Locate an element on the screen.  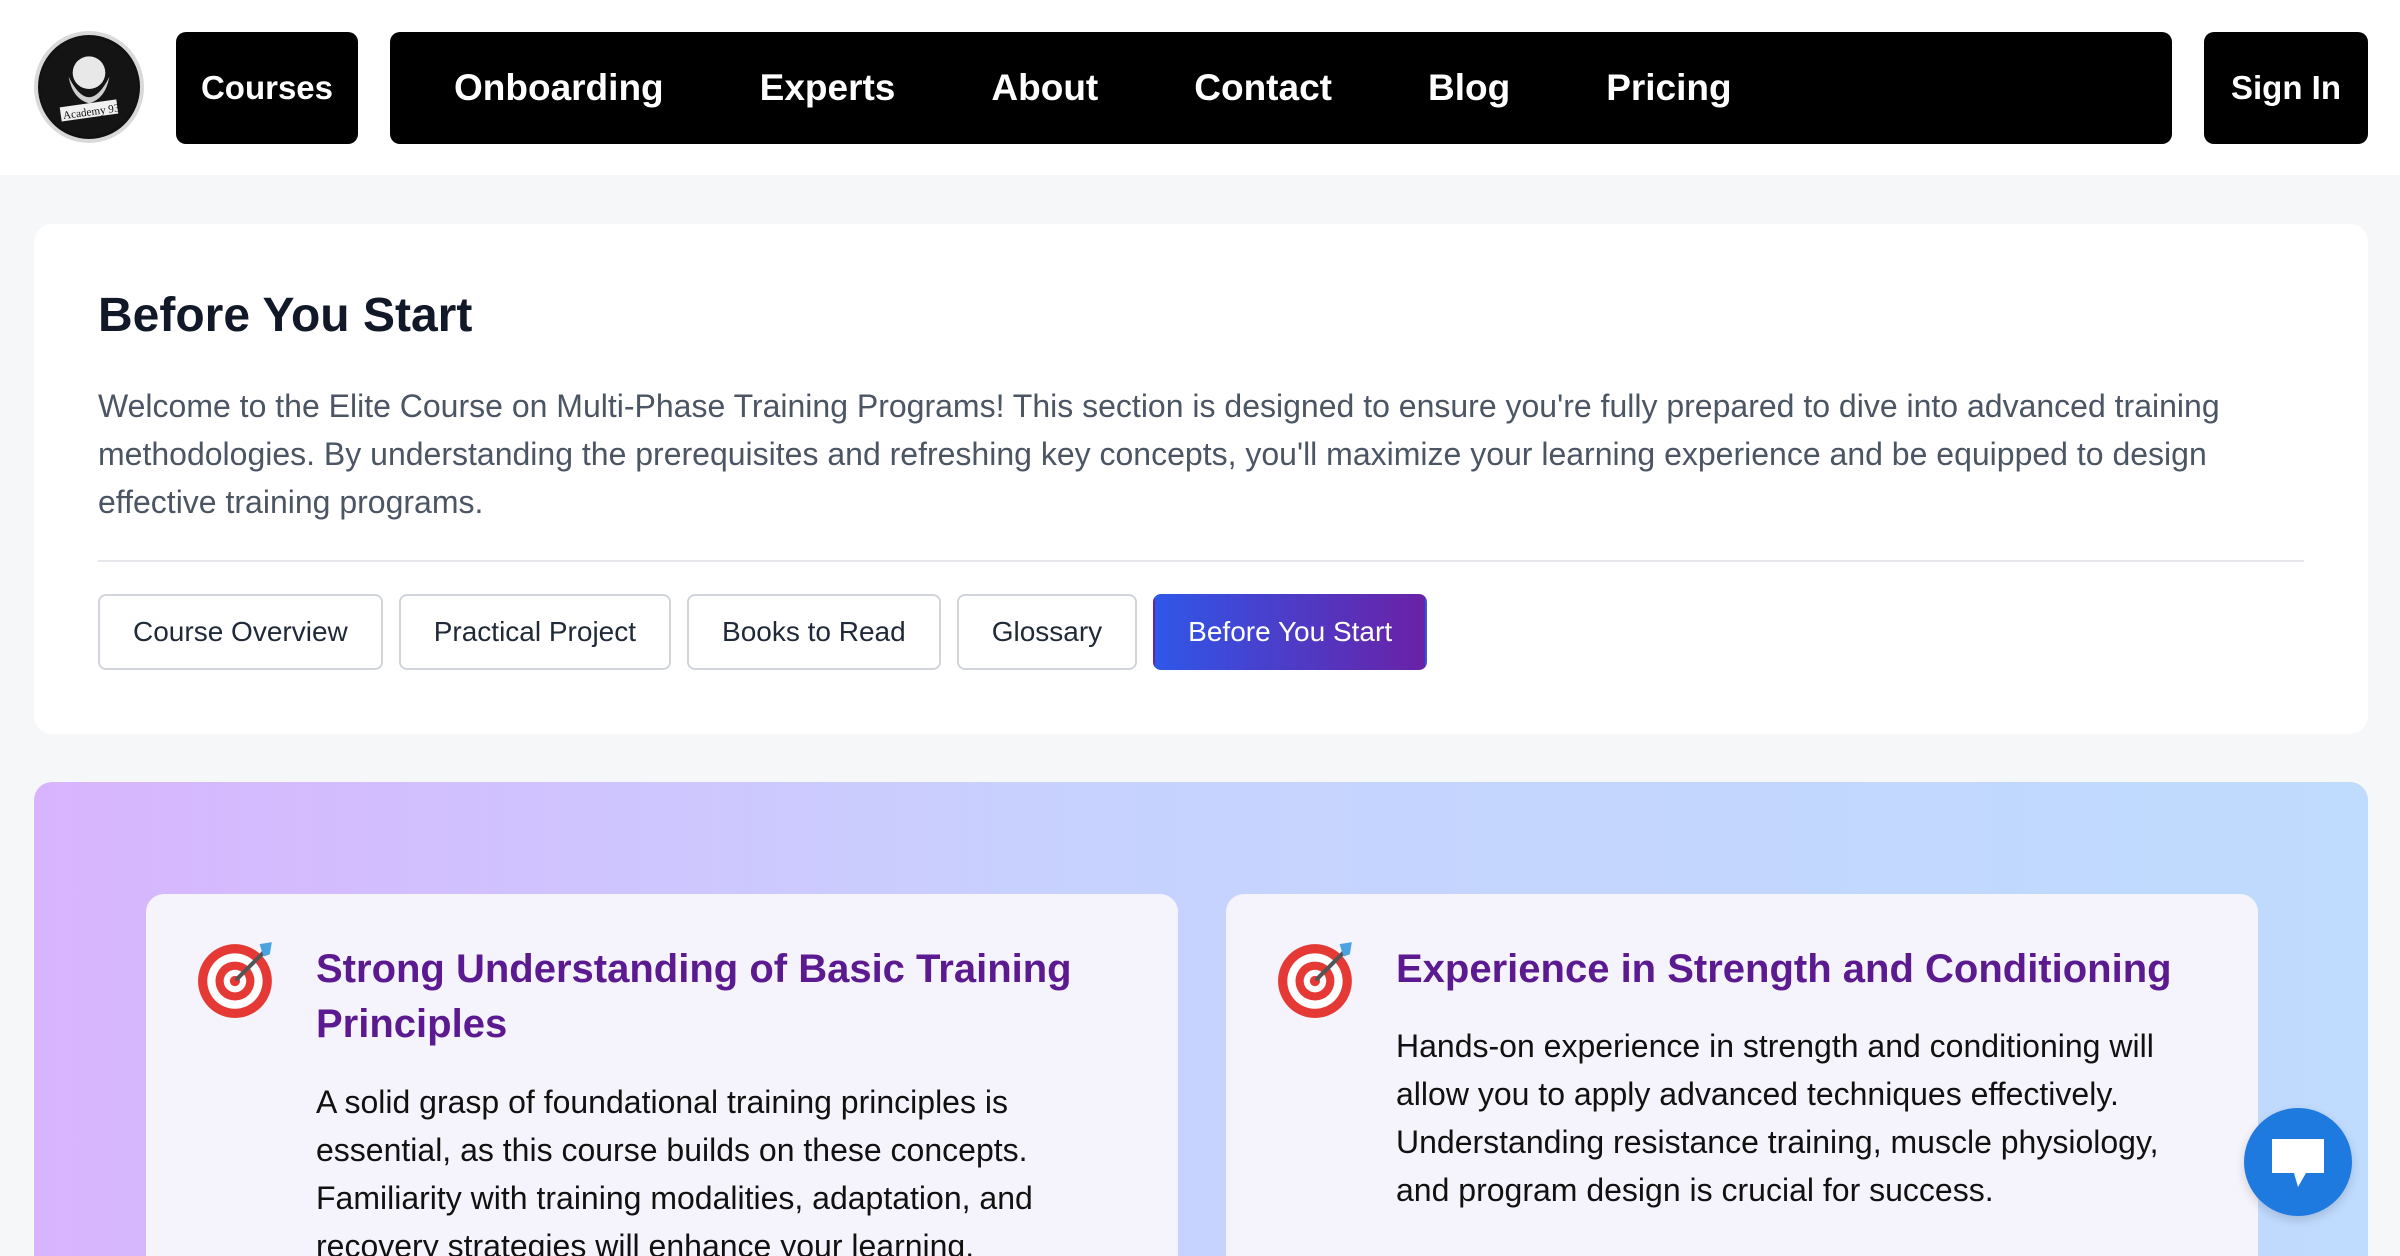
chat-button is located at coordinates (2298, 1162).